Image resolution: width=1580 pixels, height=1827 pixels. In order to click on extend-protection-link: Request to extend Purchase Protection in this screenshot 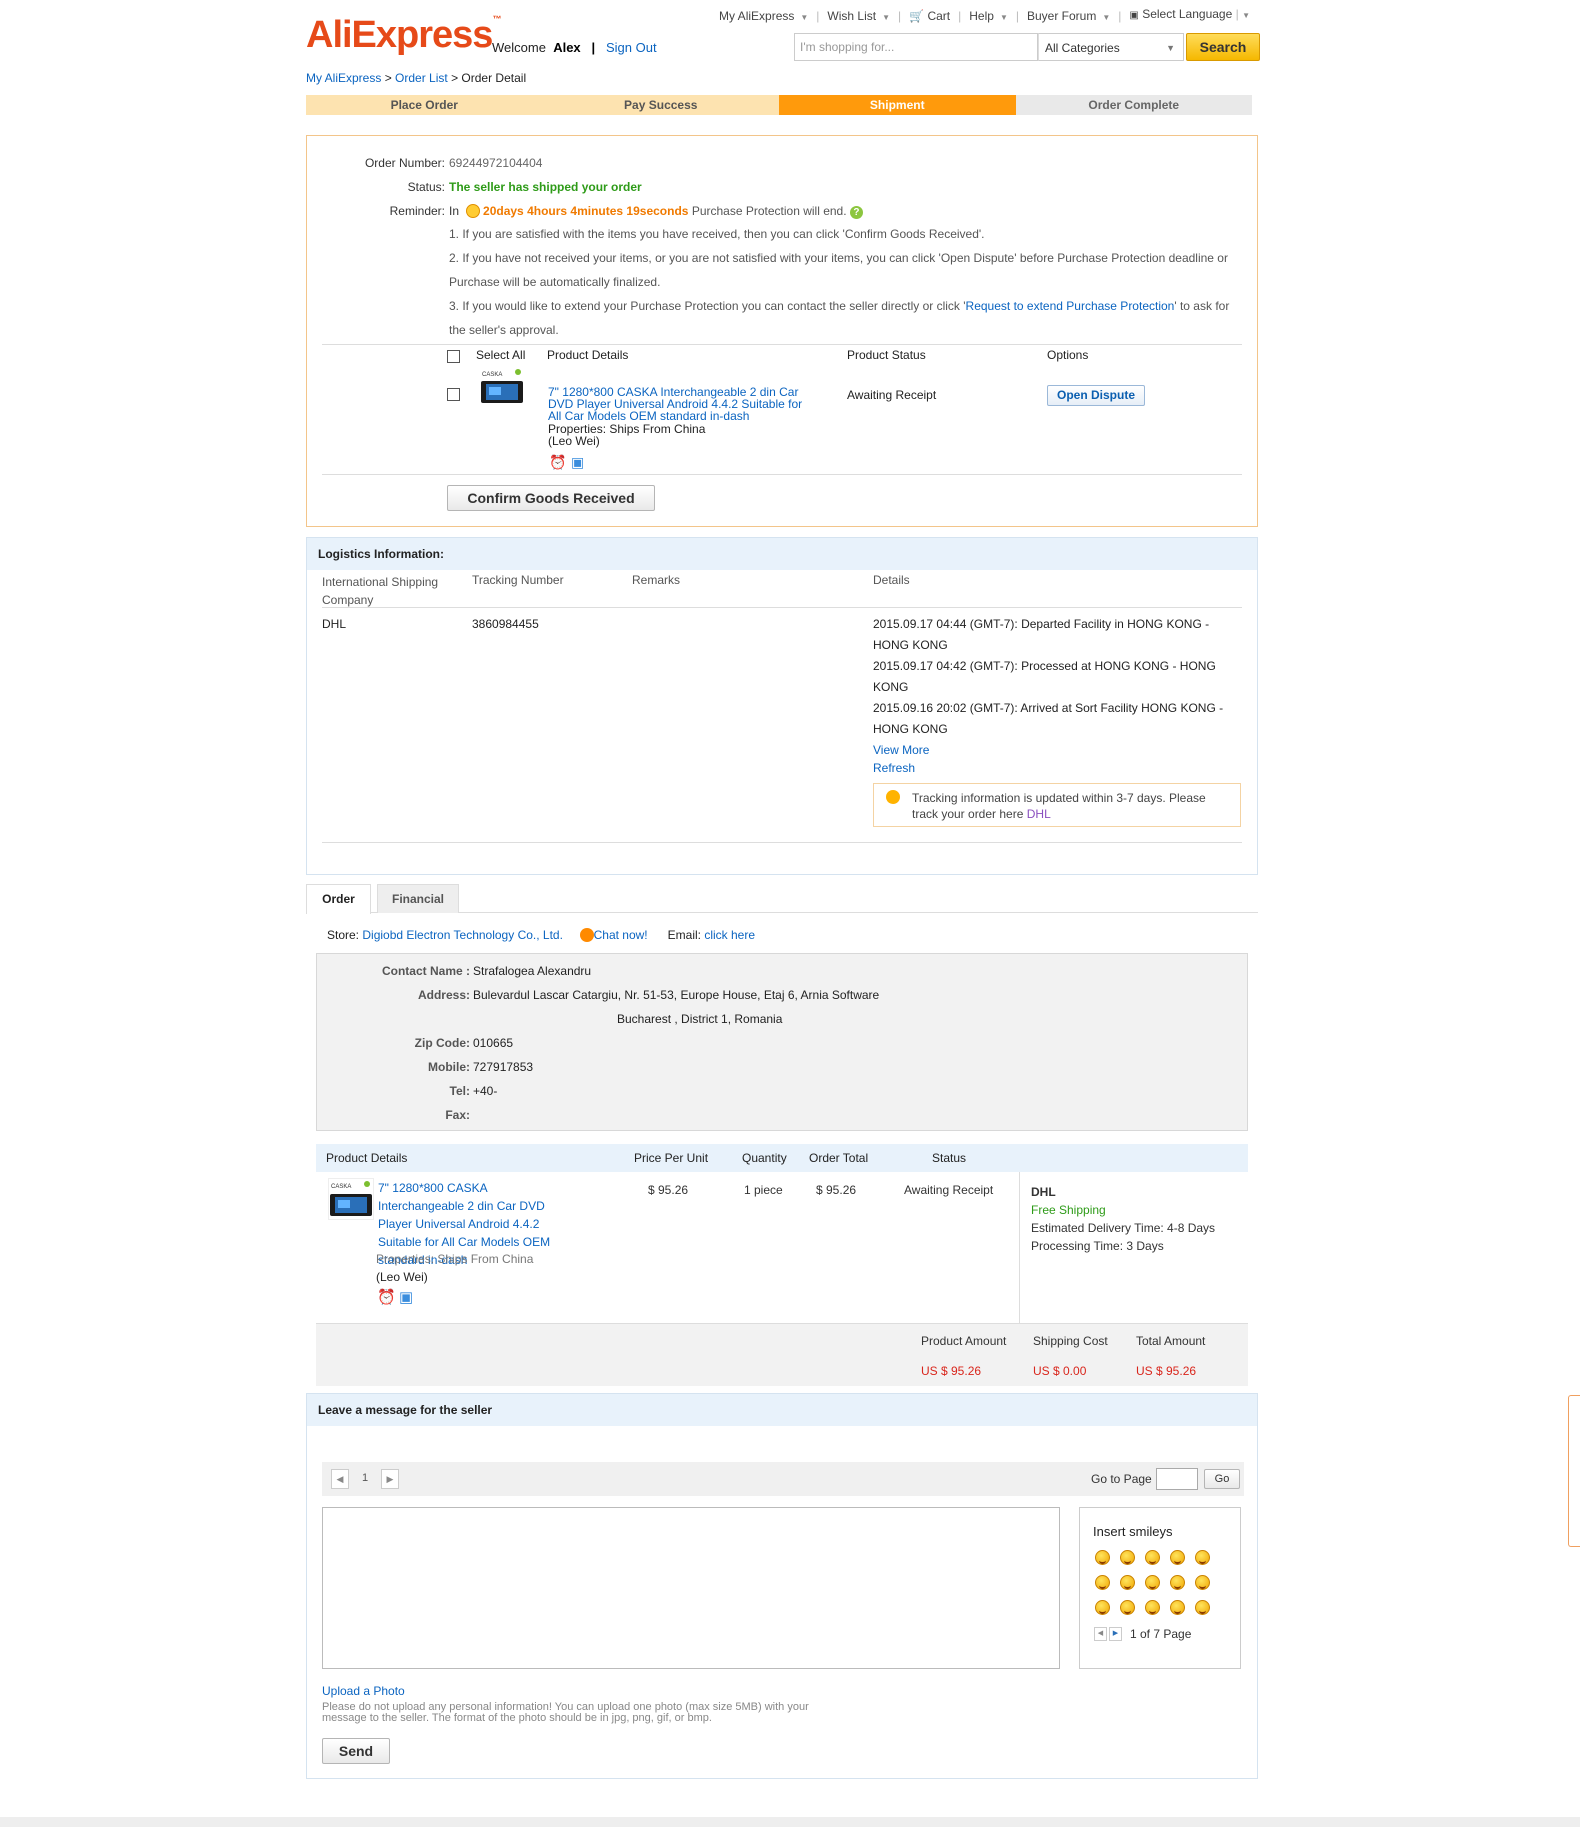, I will do `click(1070, 306)`.